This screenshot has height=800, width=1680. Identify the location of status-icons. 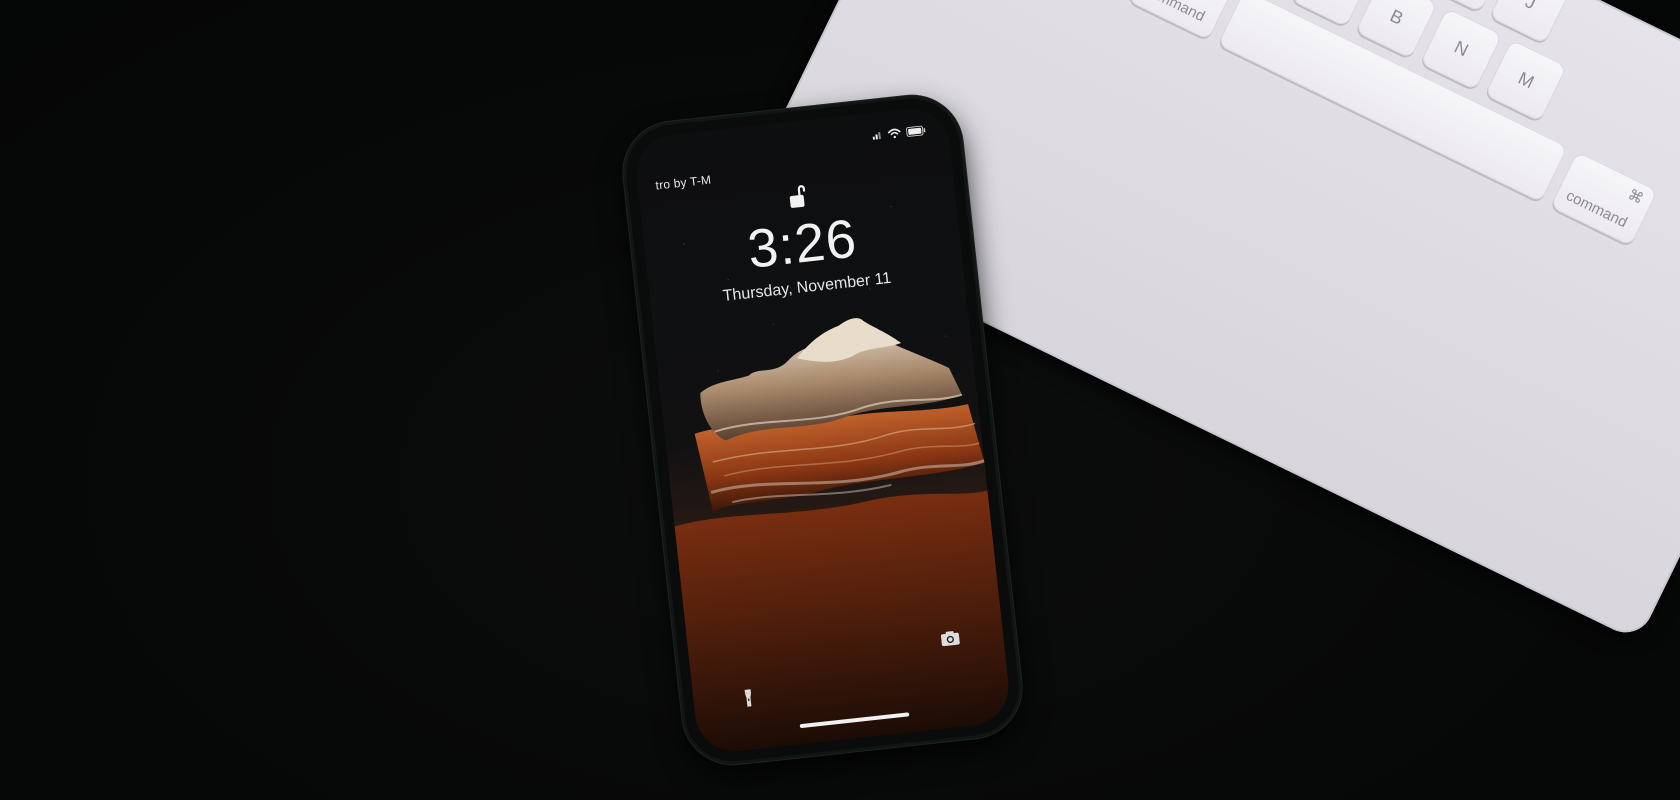
(899, 133).